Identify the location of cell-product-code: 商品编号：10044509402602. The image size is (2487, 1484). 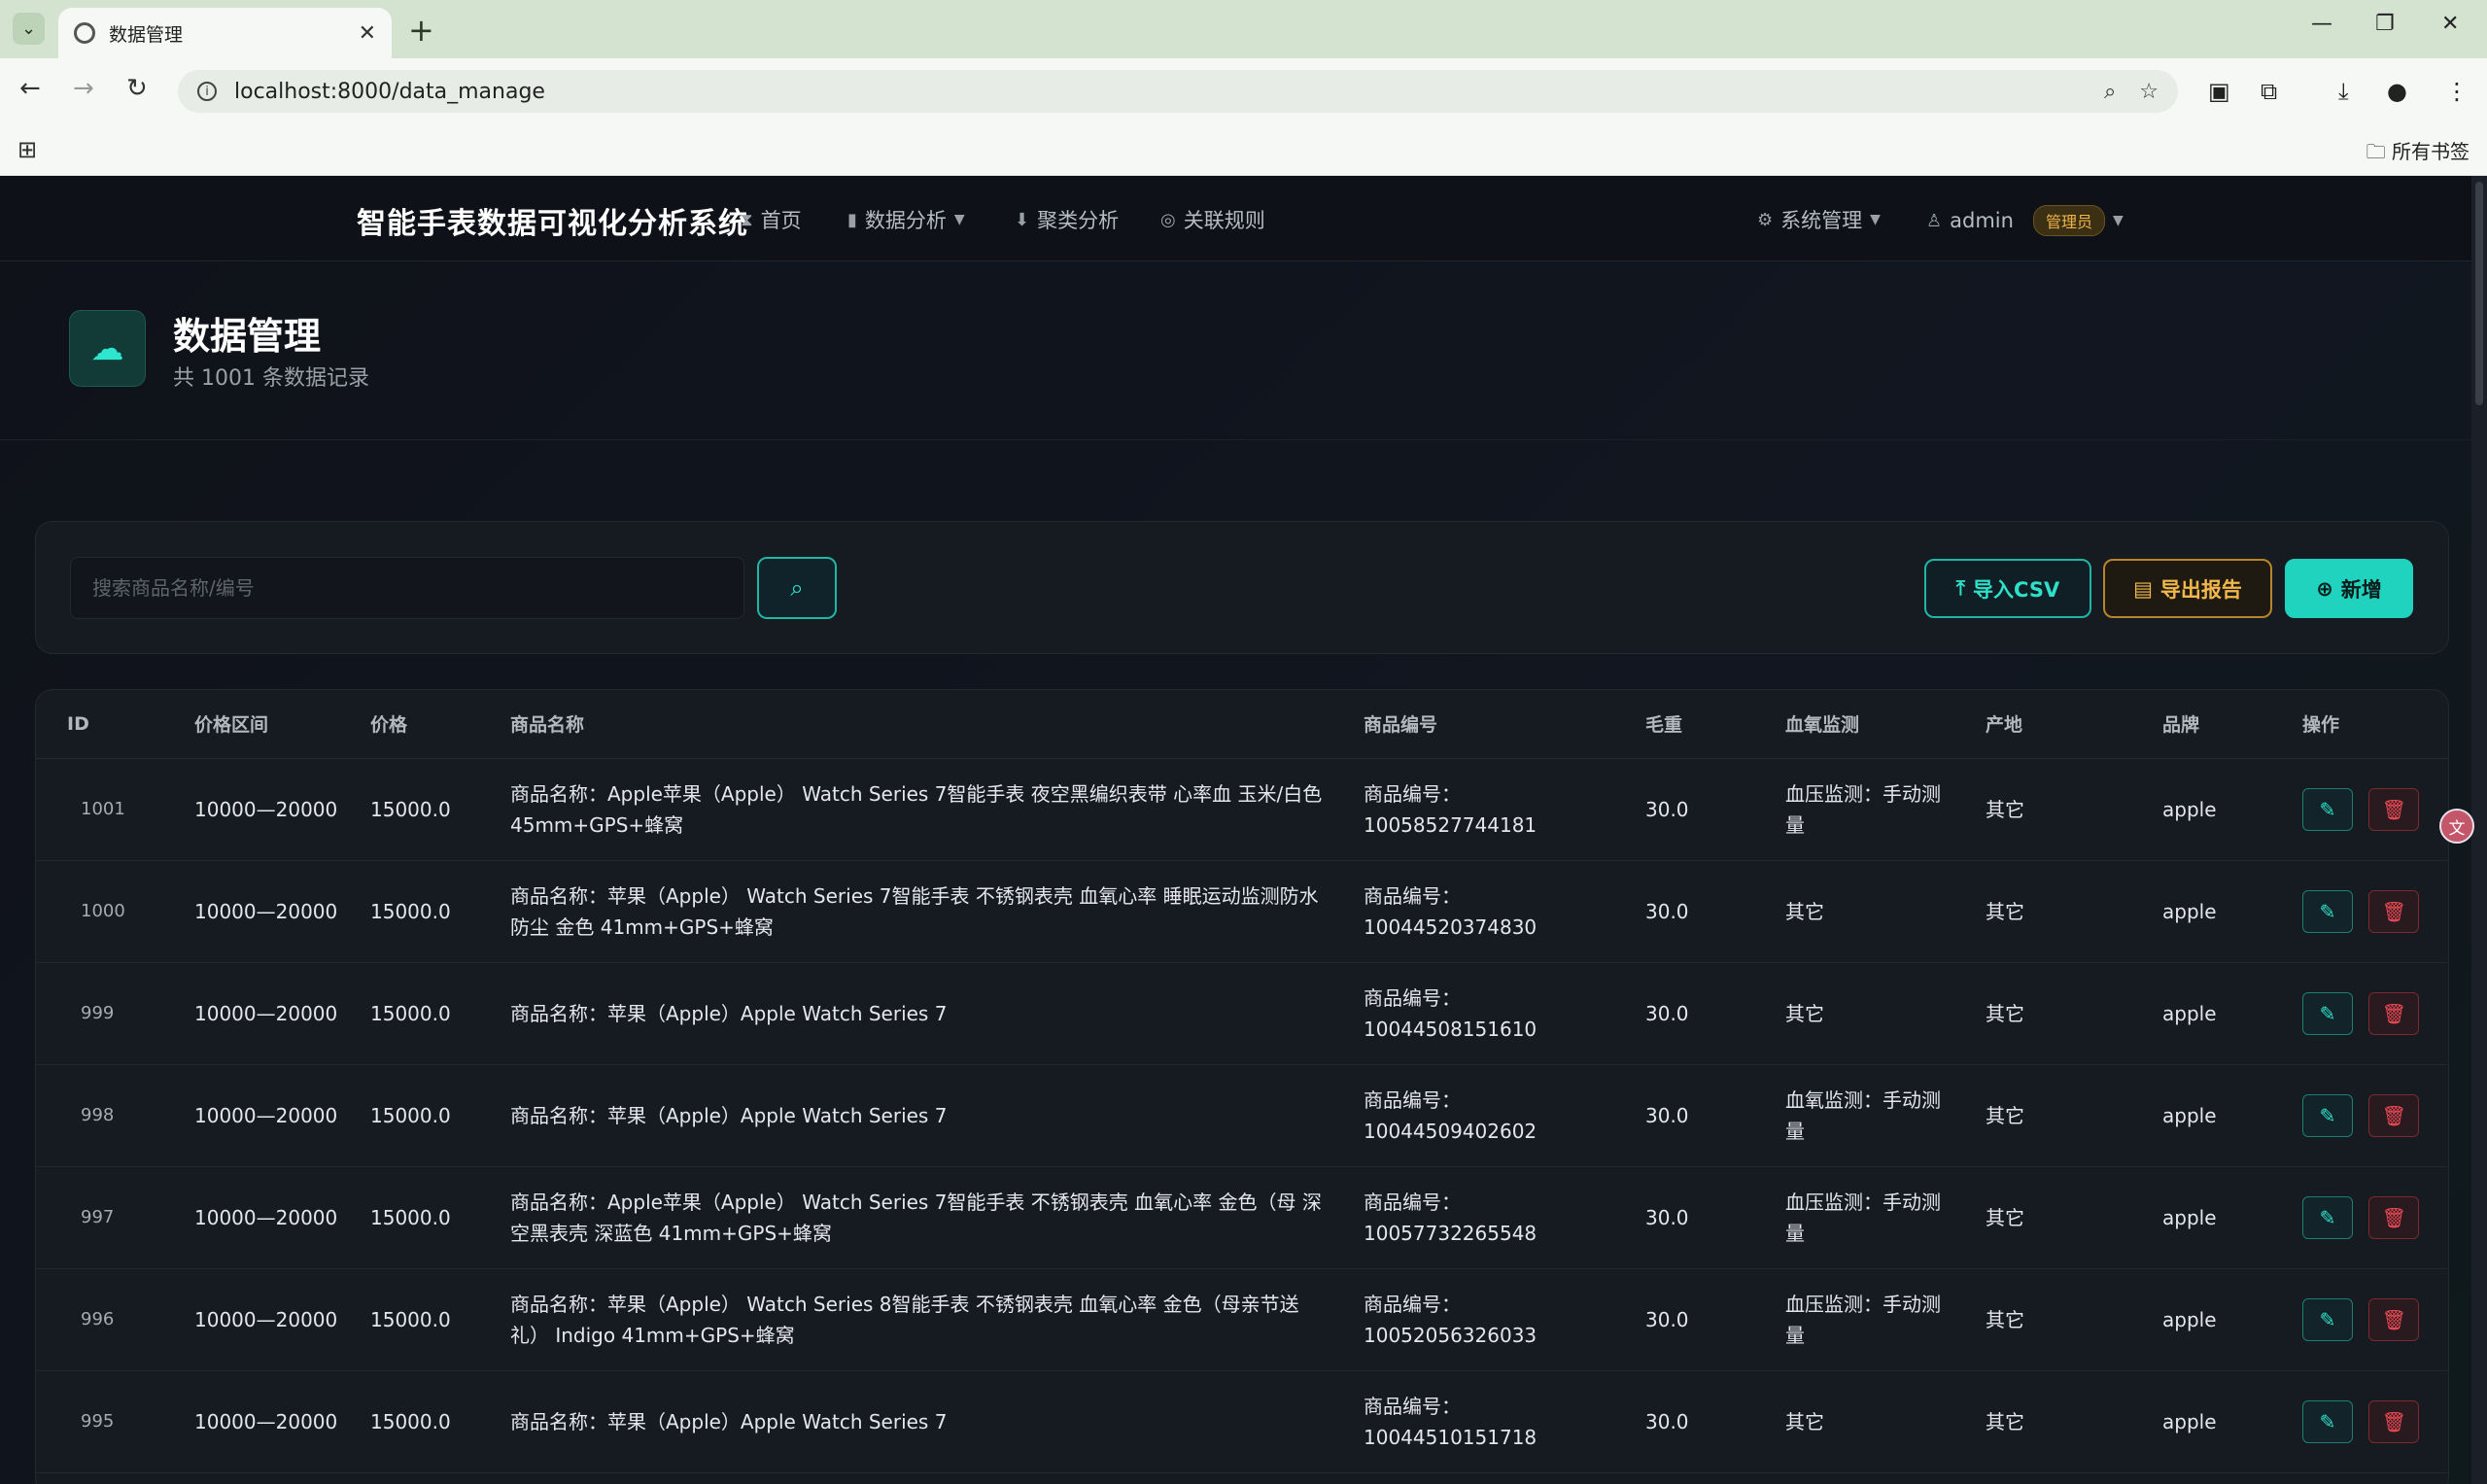
(1473, 1115).